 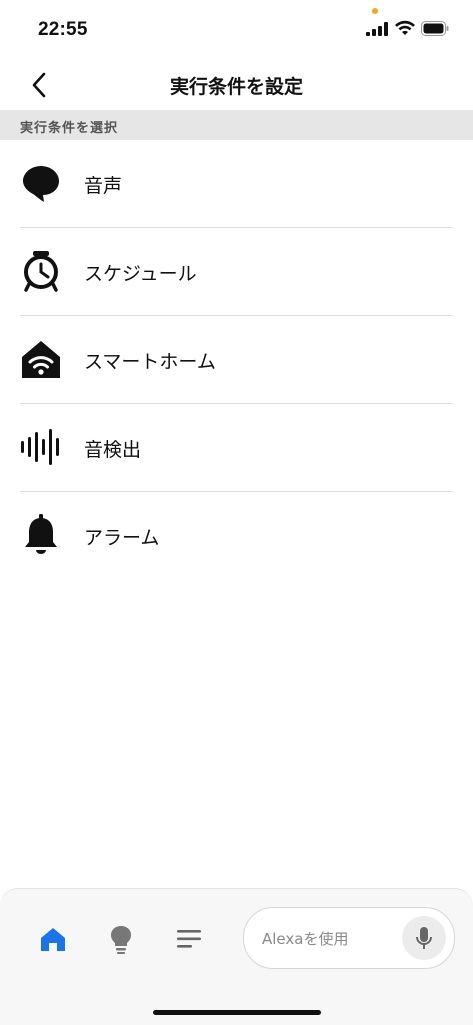 I want to click on trigger-label: スマートホーム, so click(x=150, y=362).